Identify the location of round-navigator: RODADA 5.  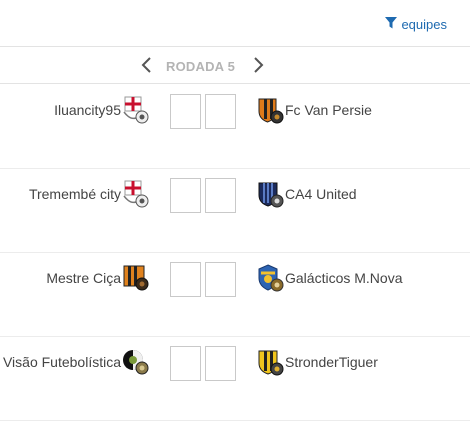
(235, 65).